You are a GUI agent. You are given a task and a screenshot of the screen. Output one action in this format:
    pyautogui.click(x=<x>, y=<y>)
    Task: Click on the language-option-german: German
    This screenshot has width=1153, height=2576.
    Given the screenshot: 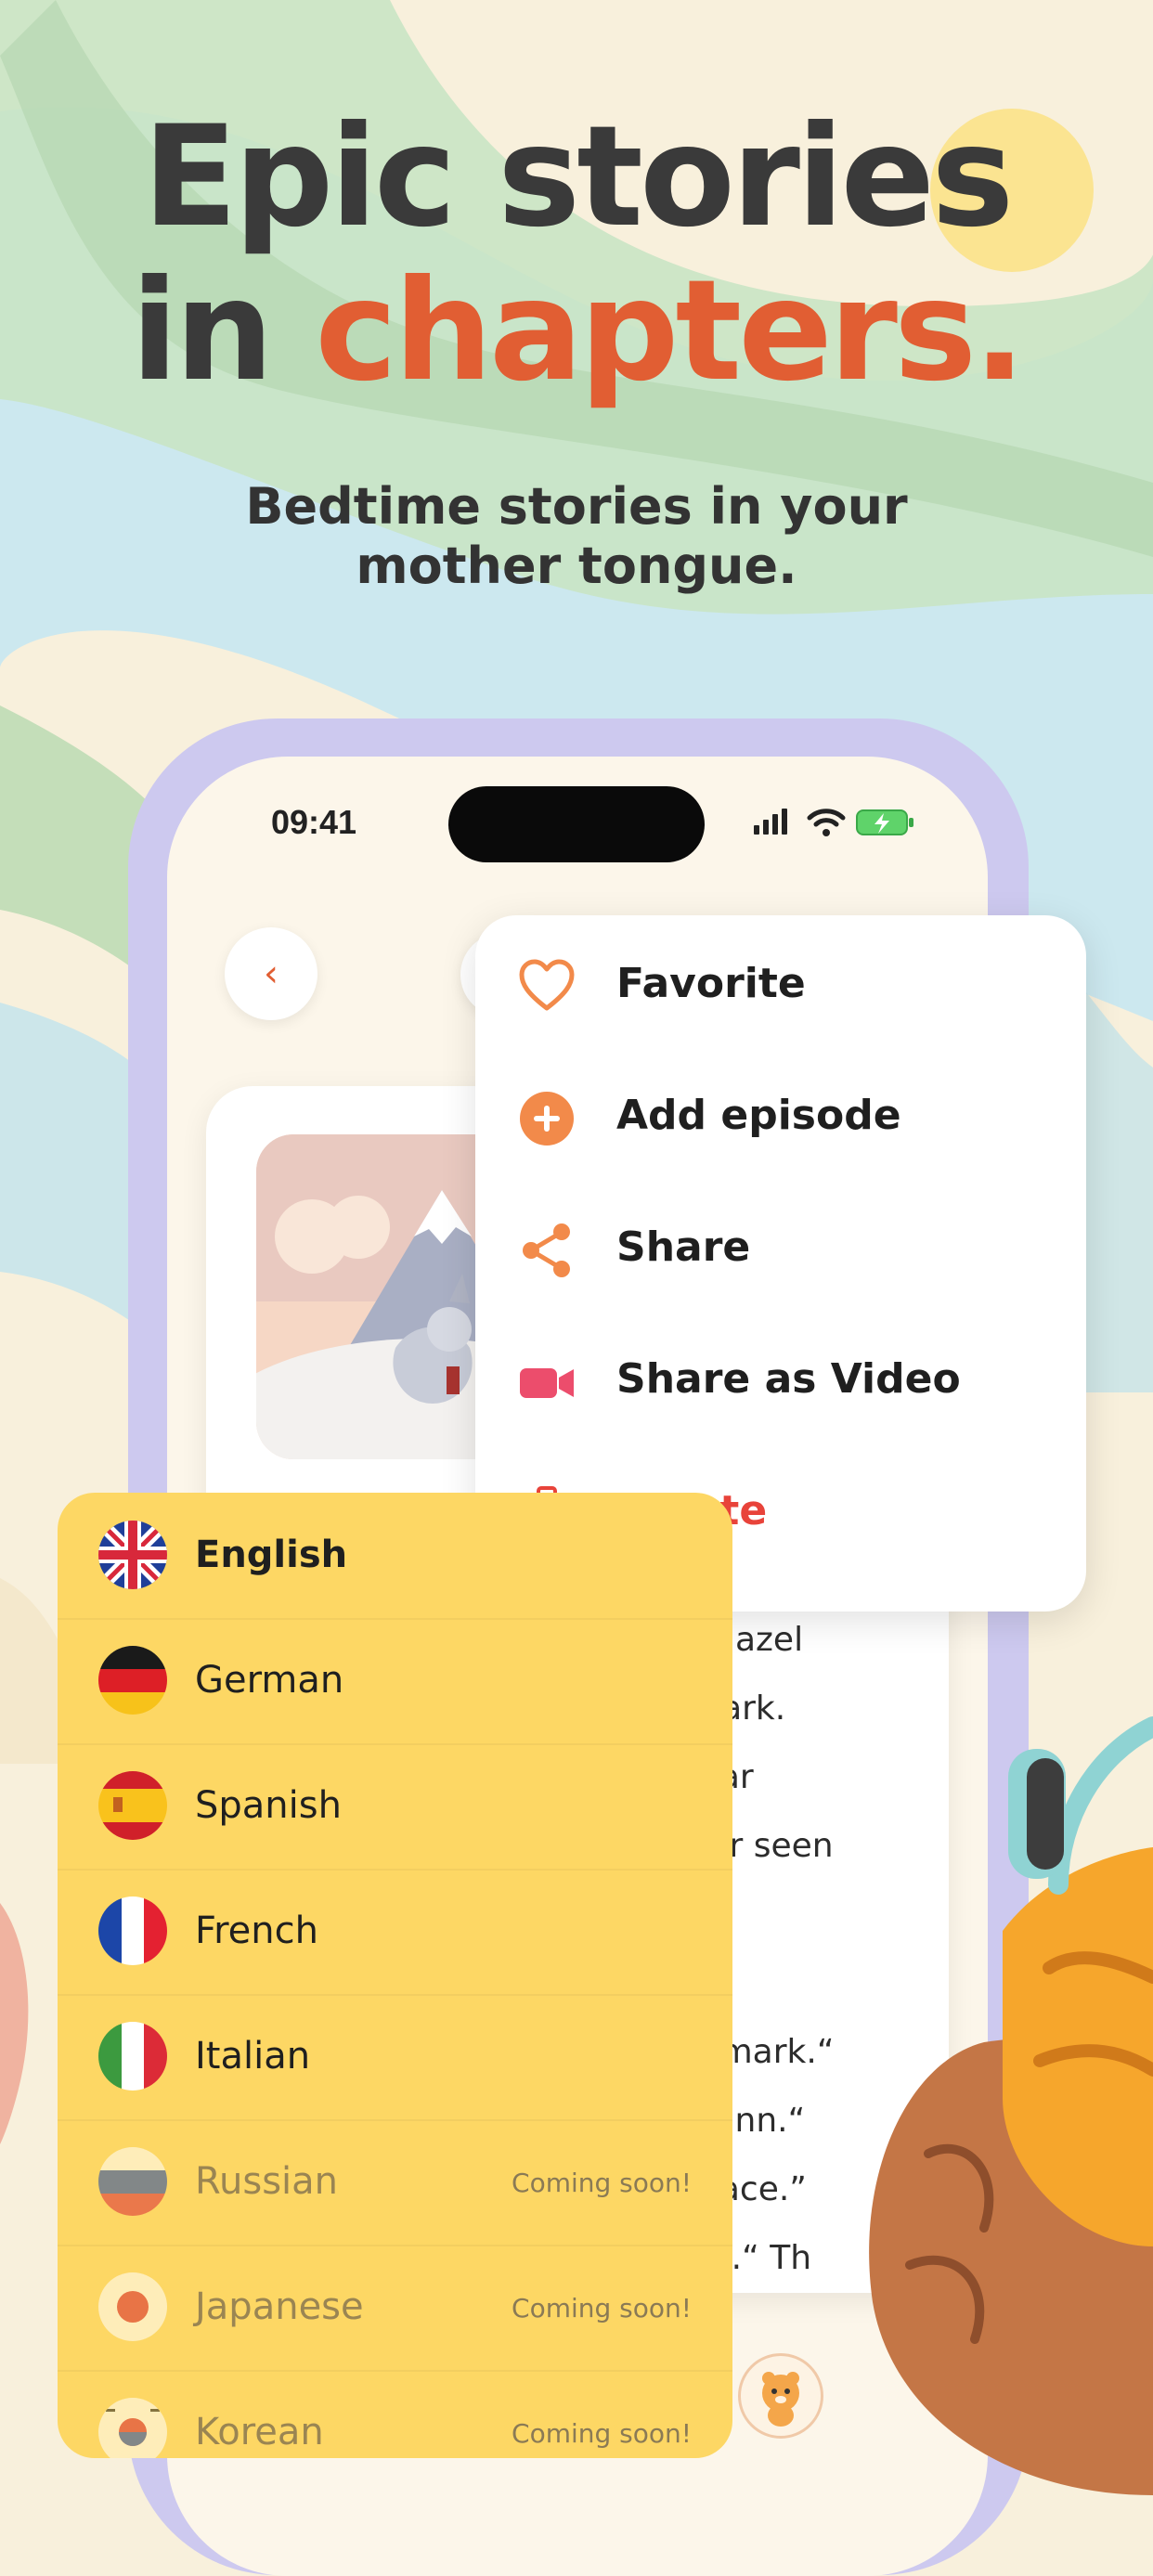 What is the action you would take?
    pyautogui.click(x=395, y=1680)
    